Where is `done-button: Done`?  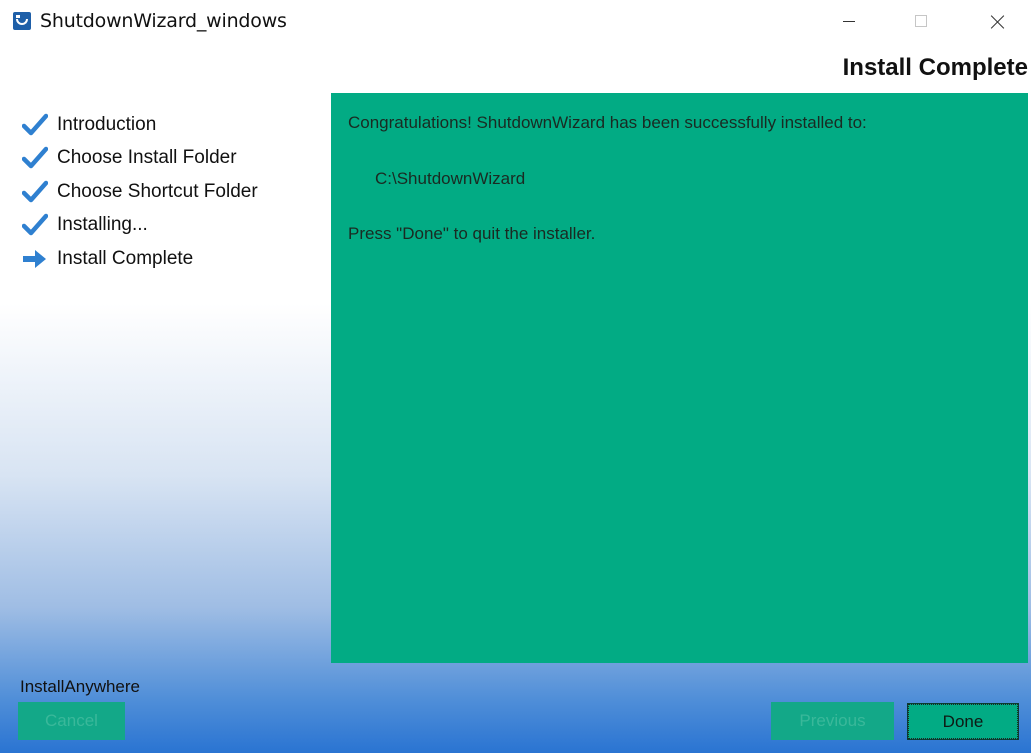 done-button: Done is located at coordinates (963, 721).